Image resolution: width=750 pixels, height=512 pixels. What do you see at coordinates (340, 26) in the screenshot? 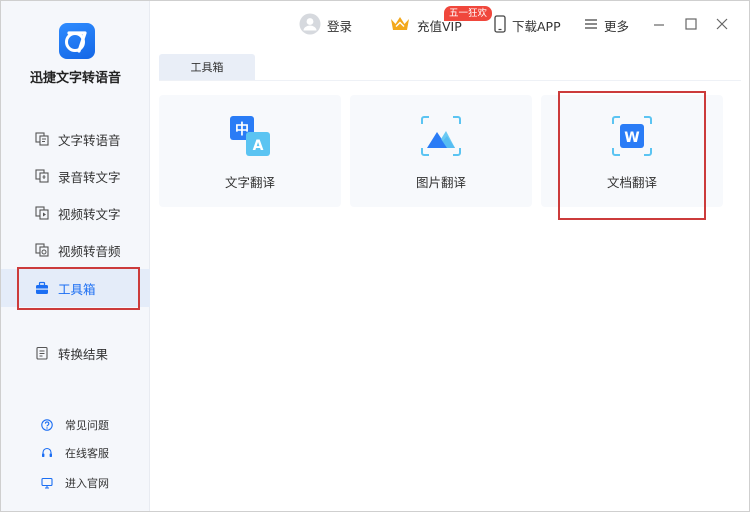
I see `login-label: 登录` at bounding box center [340, 26].